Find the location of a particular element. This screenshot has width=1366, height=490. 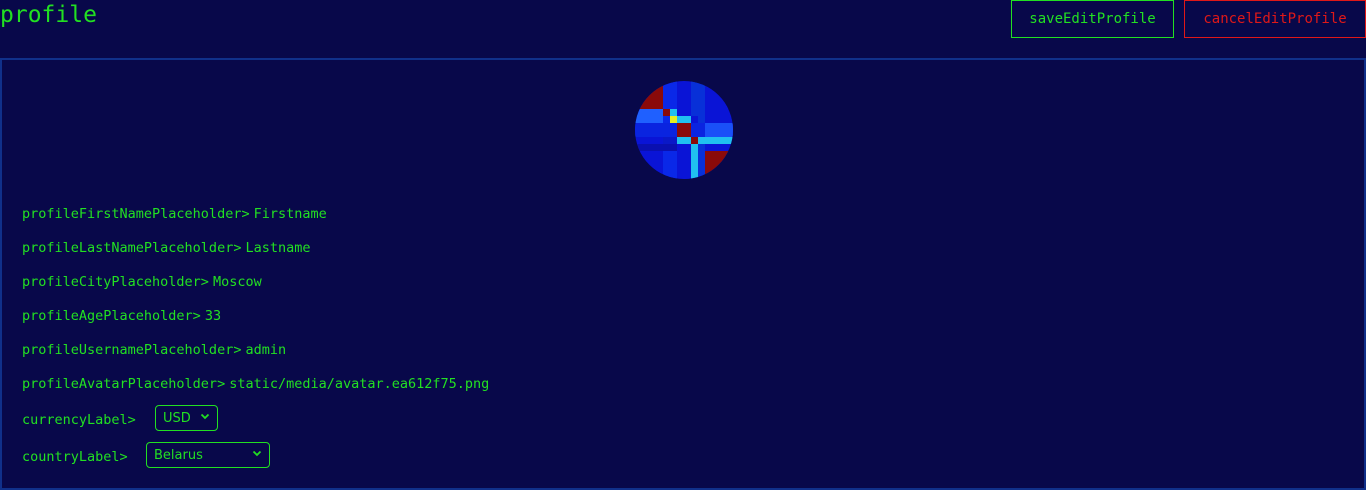

country-row: countryLabel> is located at coordinates (75, 457).